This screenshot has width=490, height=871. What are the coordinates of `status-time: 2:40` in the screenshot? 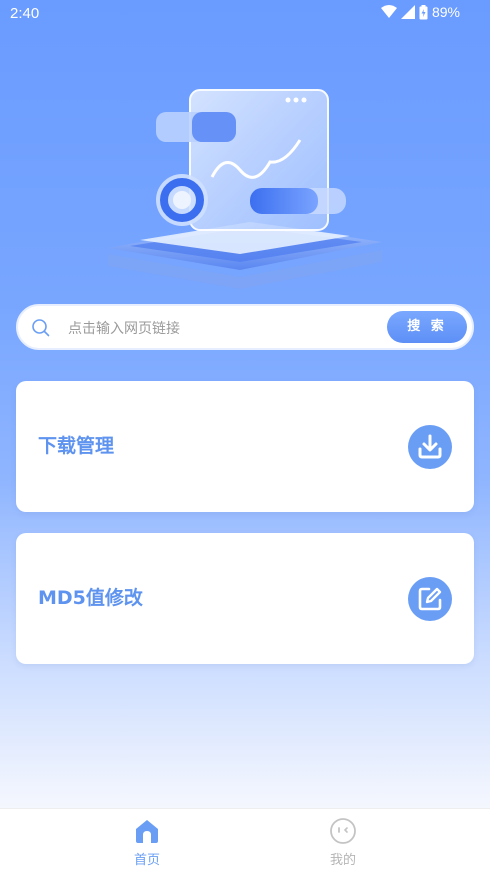 It's located at (25, 13).